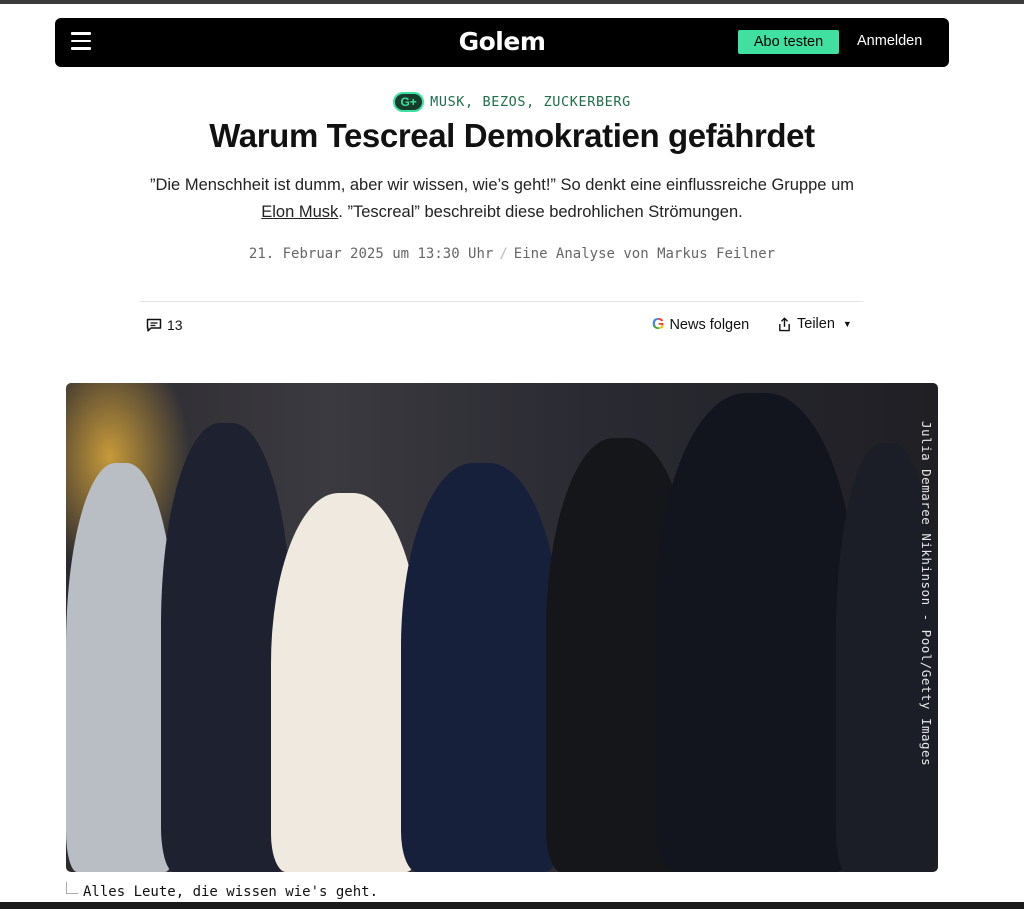 This screenshot has width=1024, height=909. Describe the element at coordinates (154, 325) in the screenshot. I see `comment-icon` at that location.